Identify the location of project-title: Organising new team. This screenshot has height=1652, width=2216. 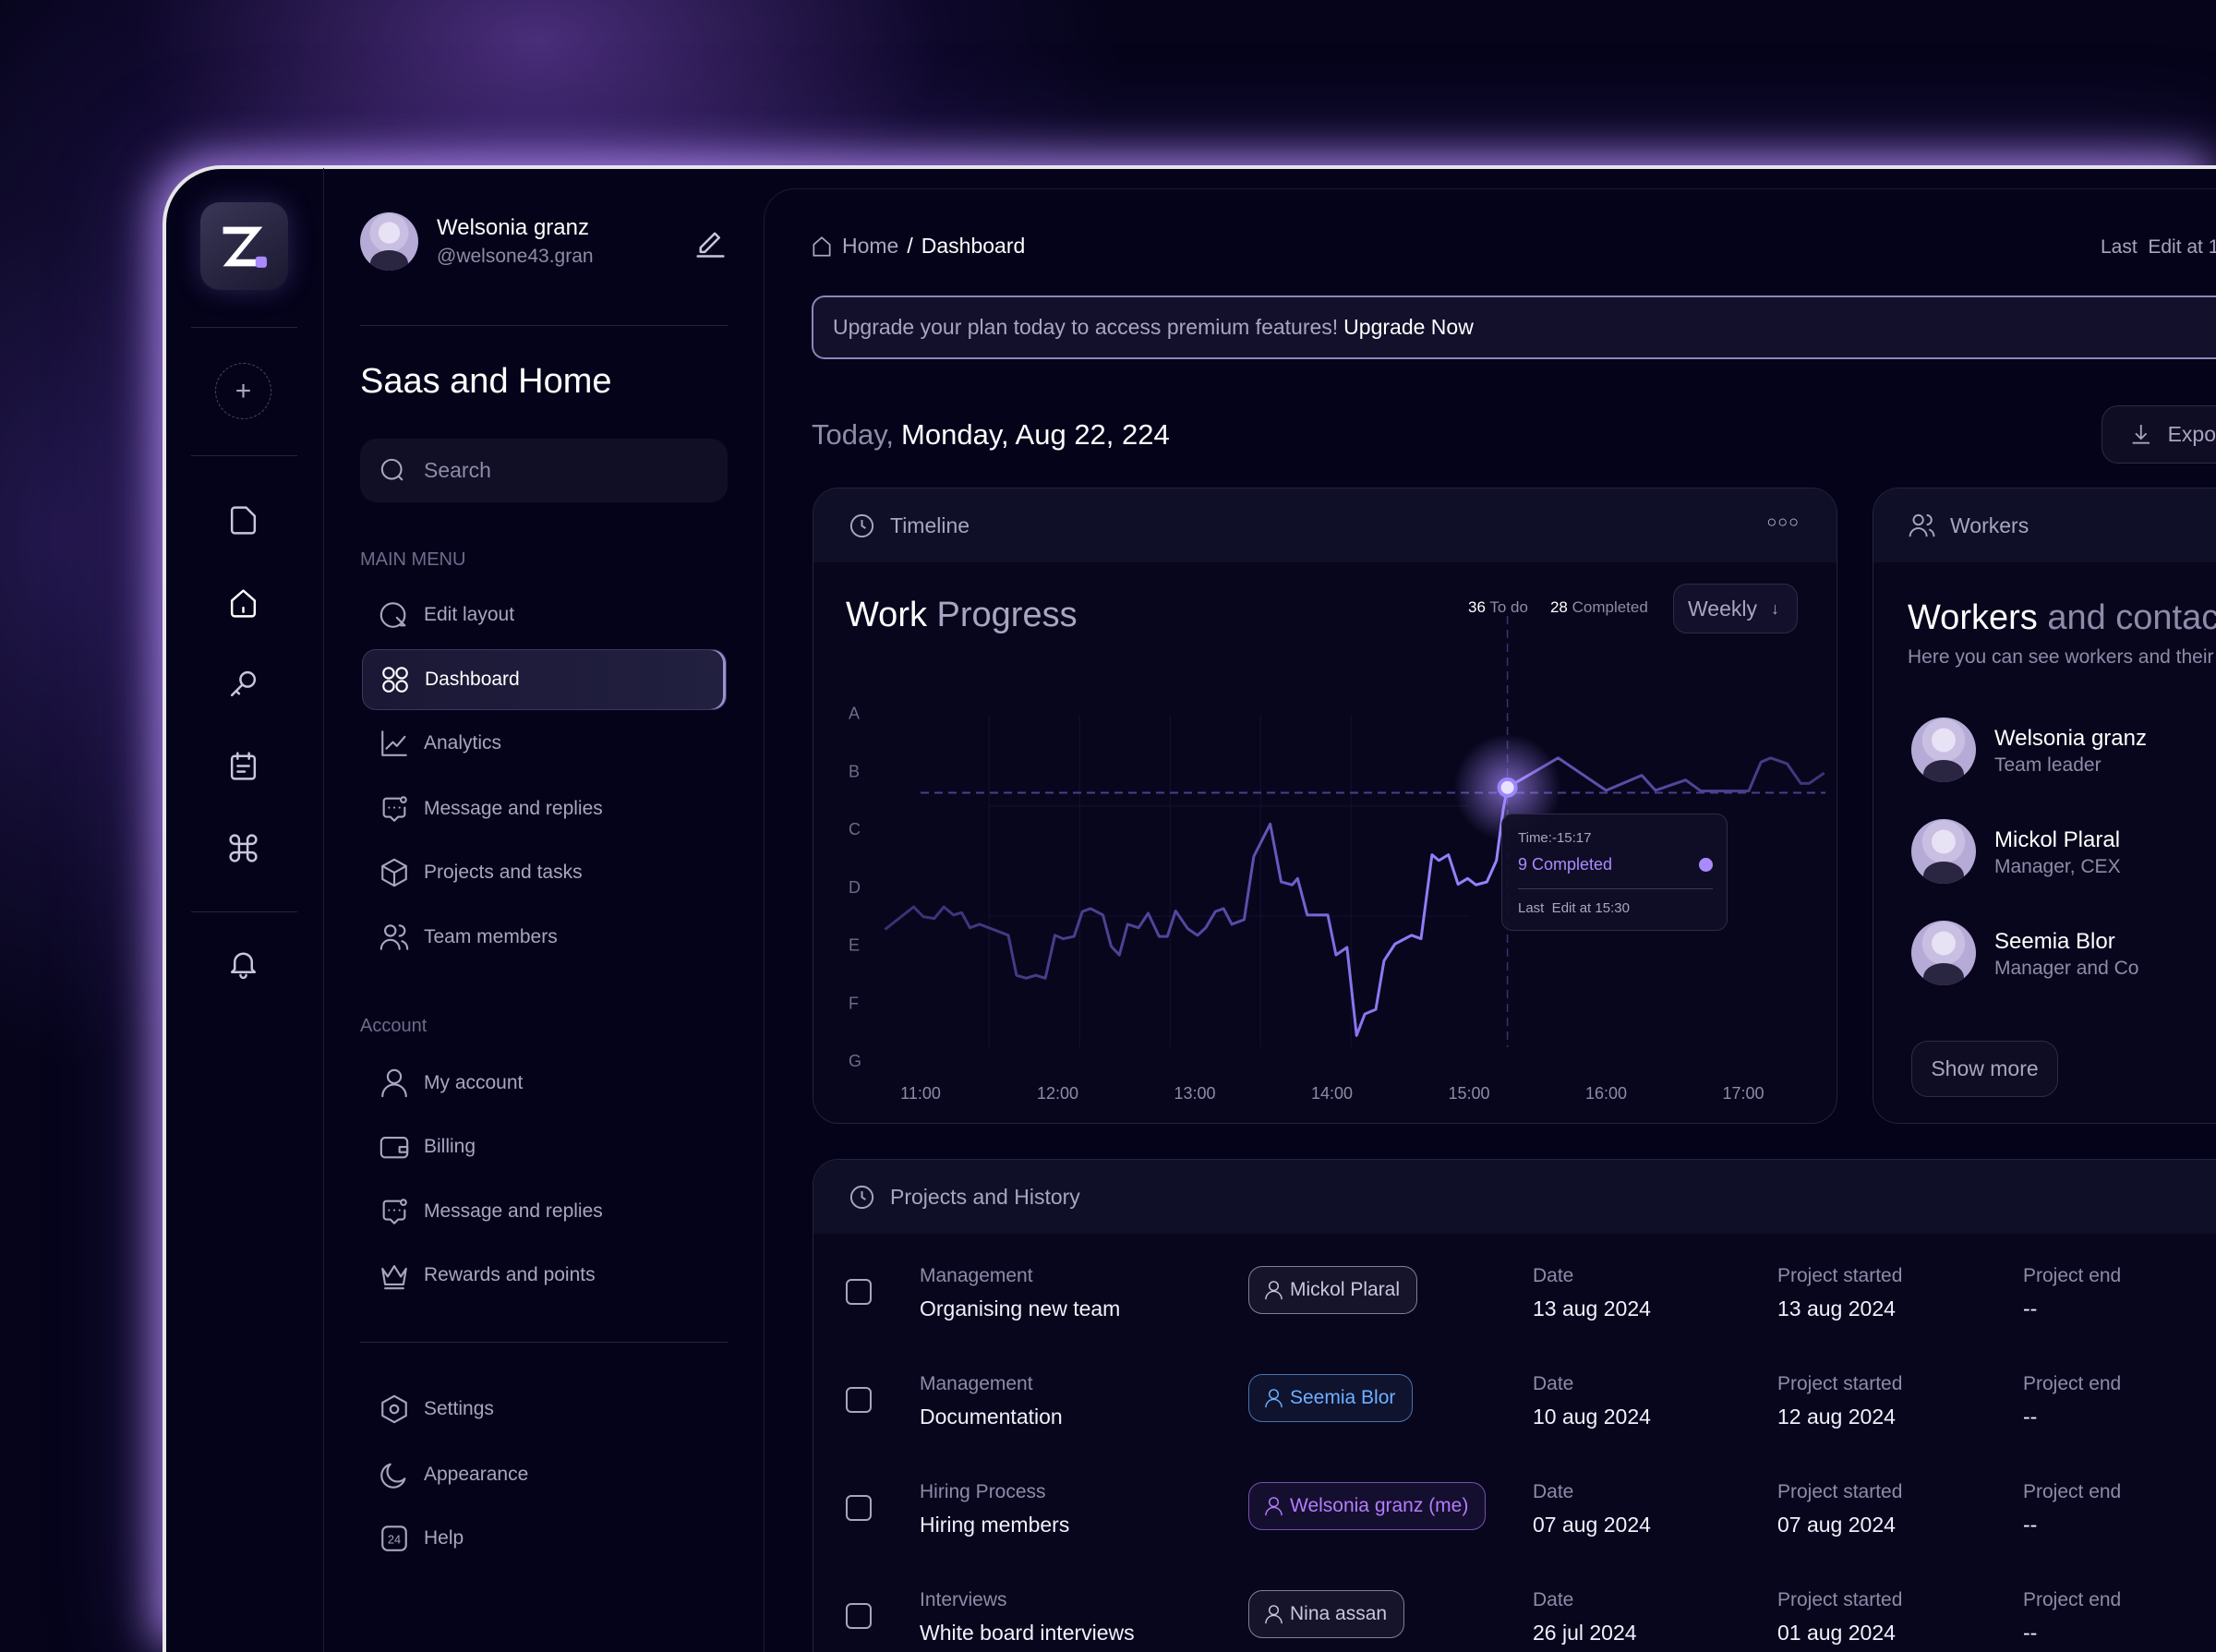
(1020, 1308).